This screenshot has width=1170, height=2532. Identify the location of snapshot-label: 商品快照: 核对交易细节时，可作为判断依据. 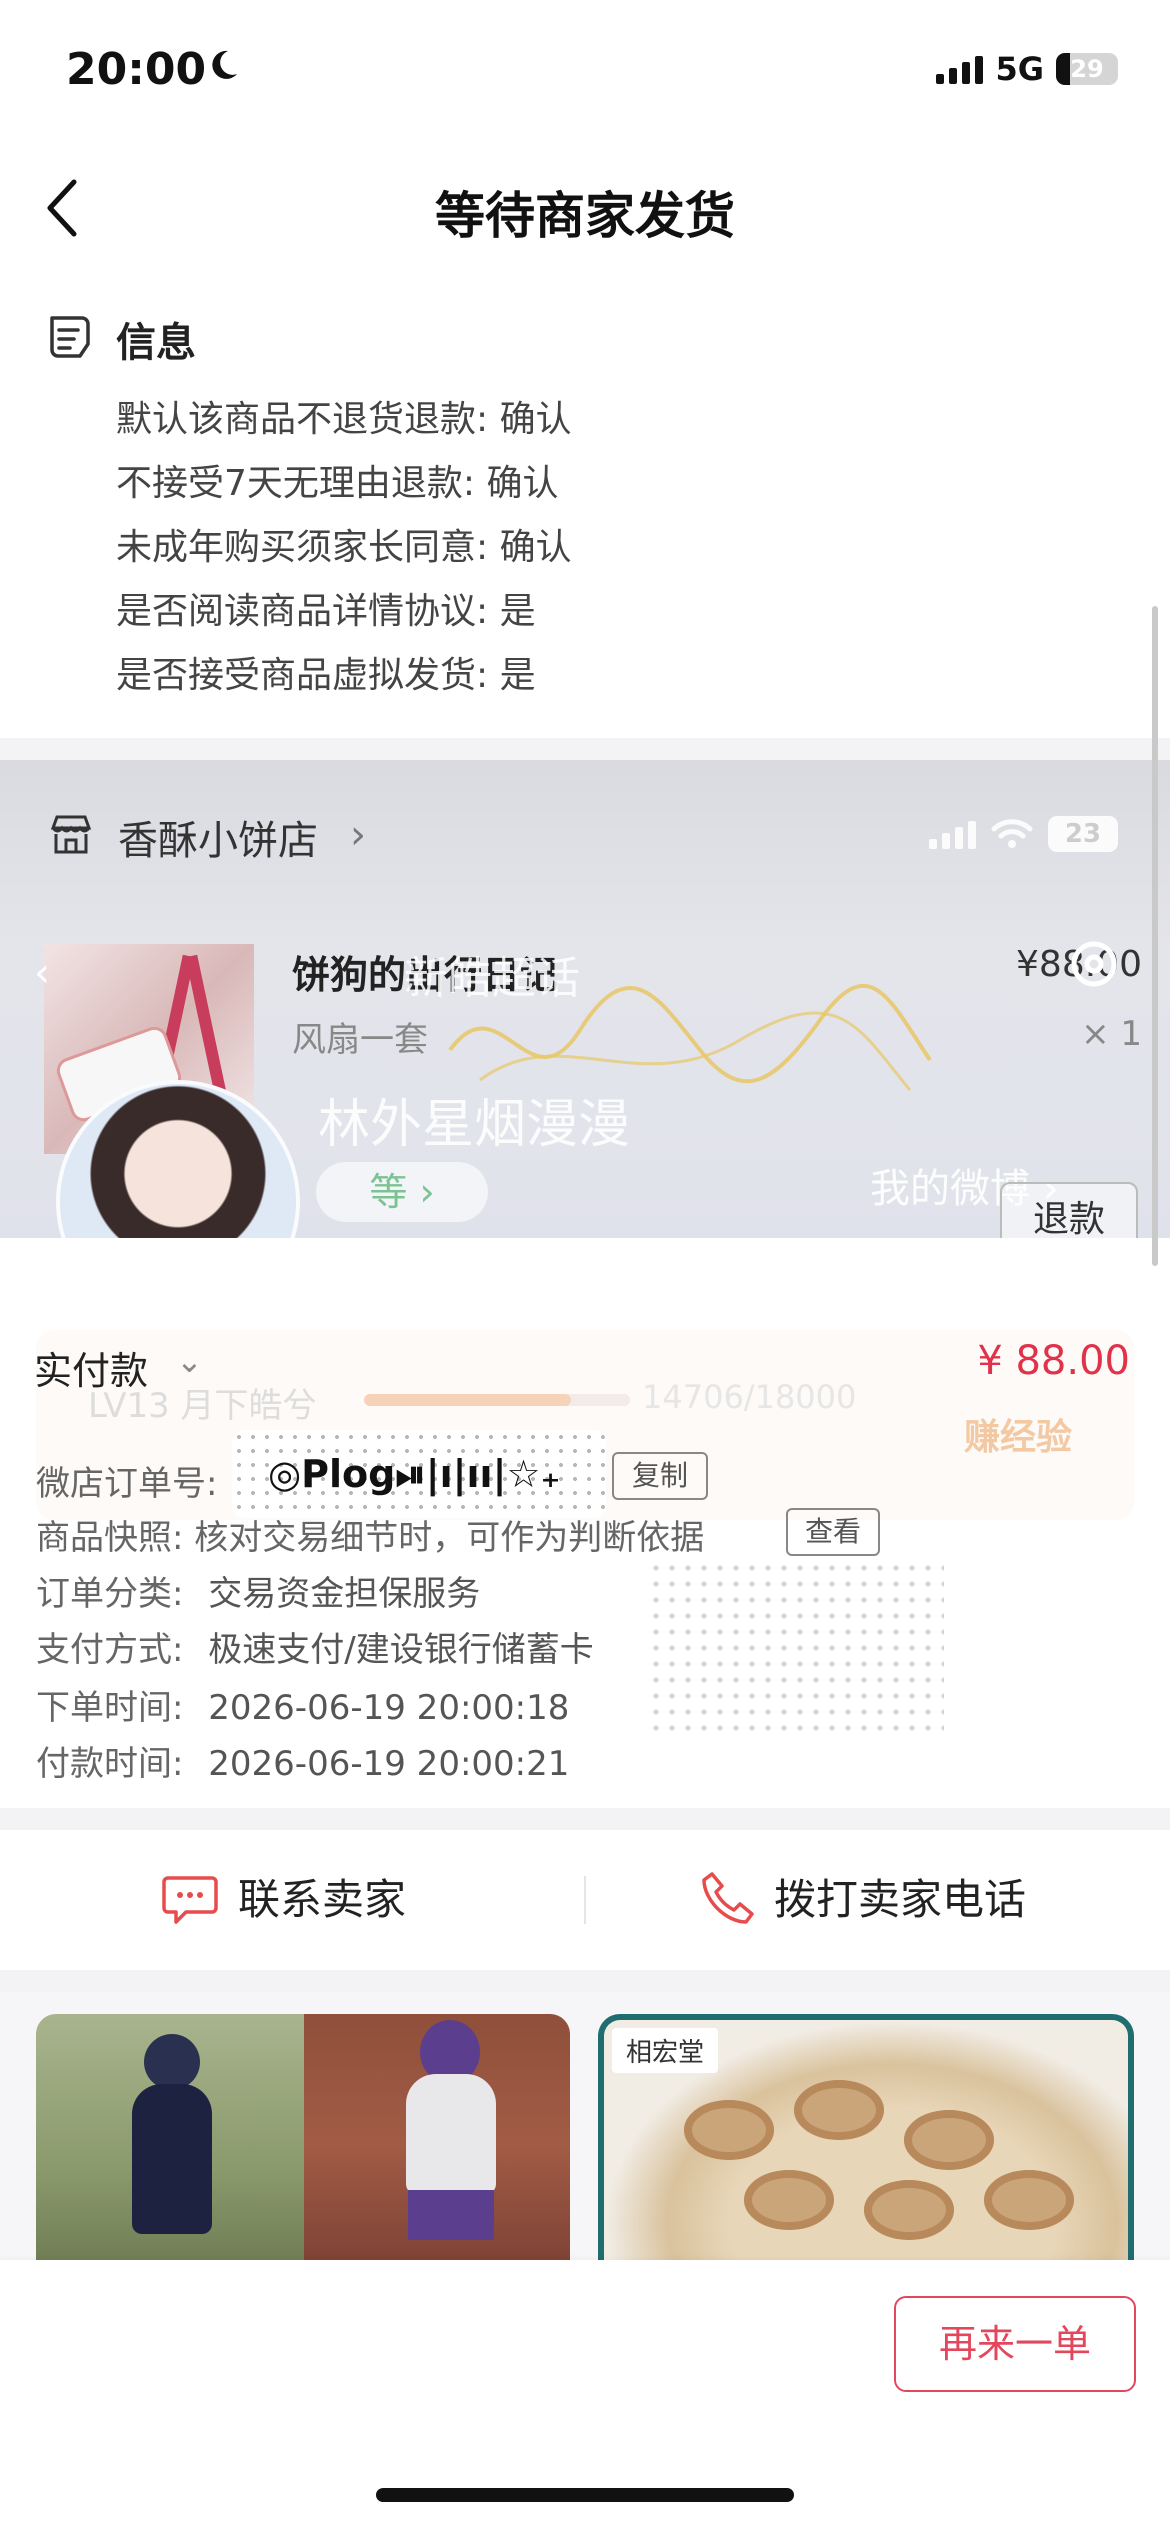
(370, 1538).